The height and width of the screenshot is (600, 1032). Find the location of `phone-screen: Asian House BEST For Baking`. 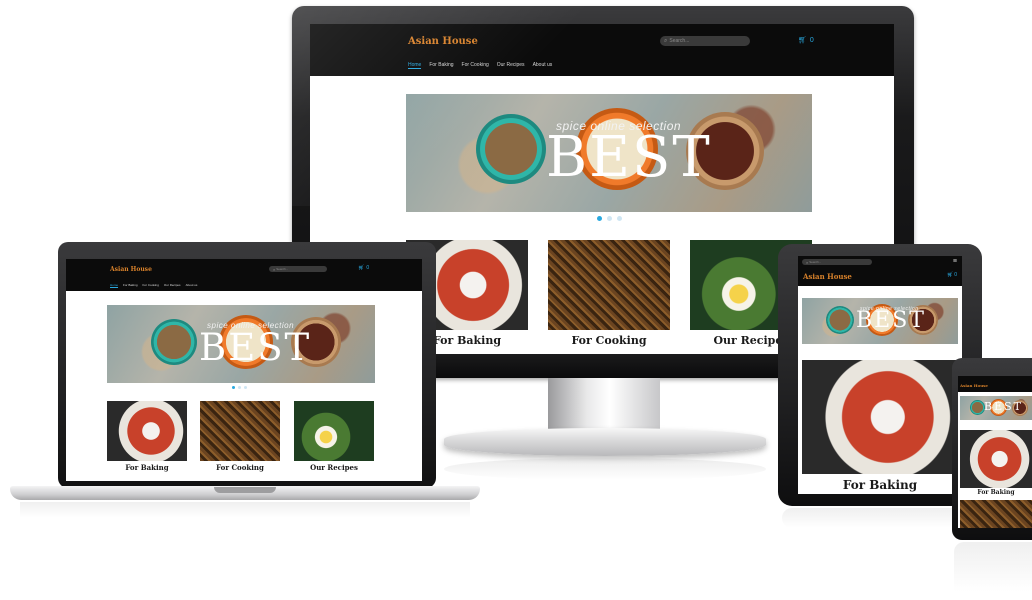

phone-screen: Asian House BEST For Baking is located at coordinates (995, 452).